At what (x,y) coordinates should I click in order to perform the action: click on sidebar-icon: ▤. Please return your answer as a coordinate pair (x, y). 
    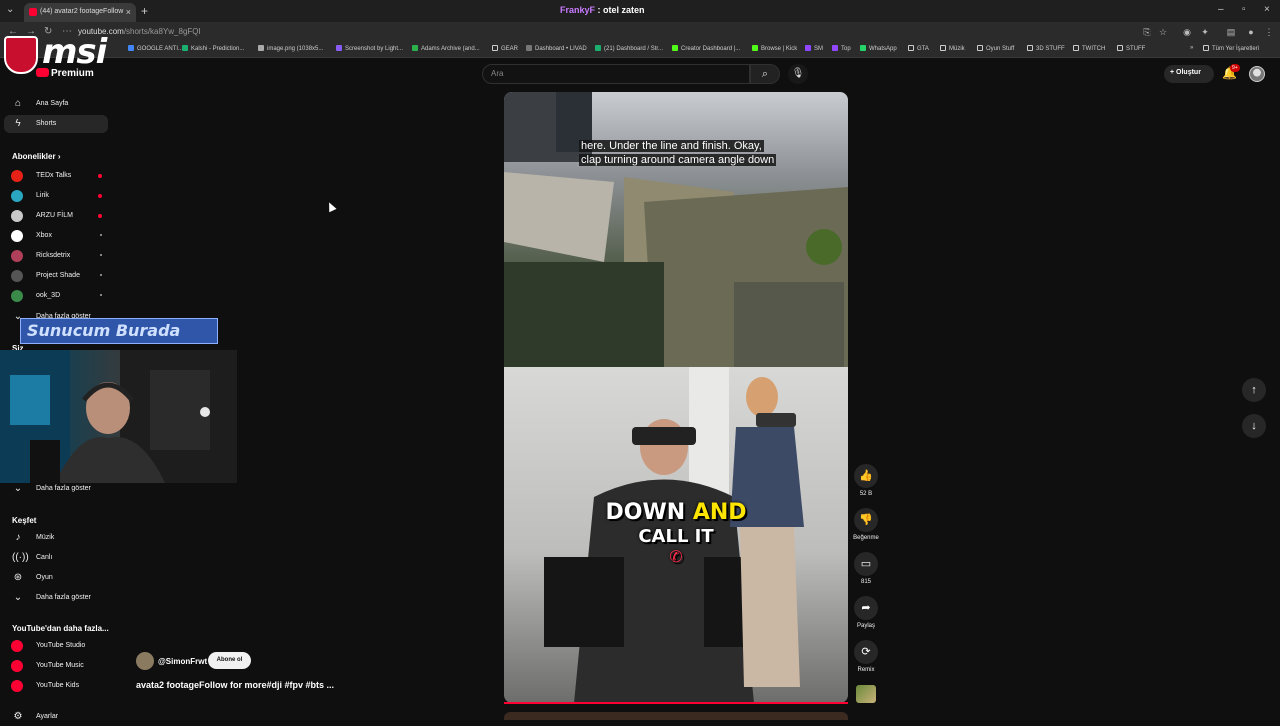
    Looking at the image, I should click on (1231, 32).